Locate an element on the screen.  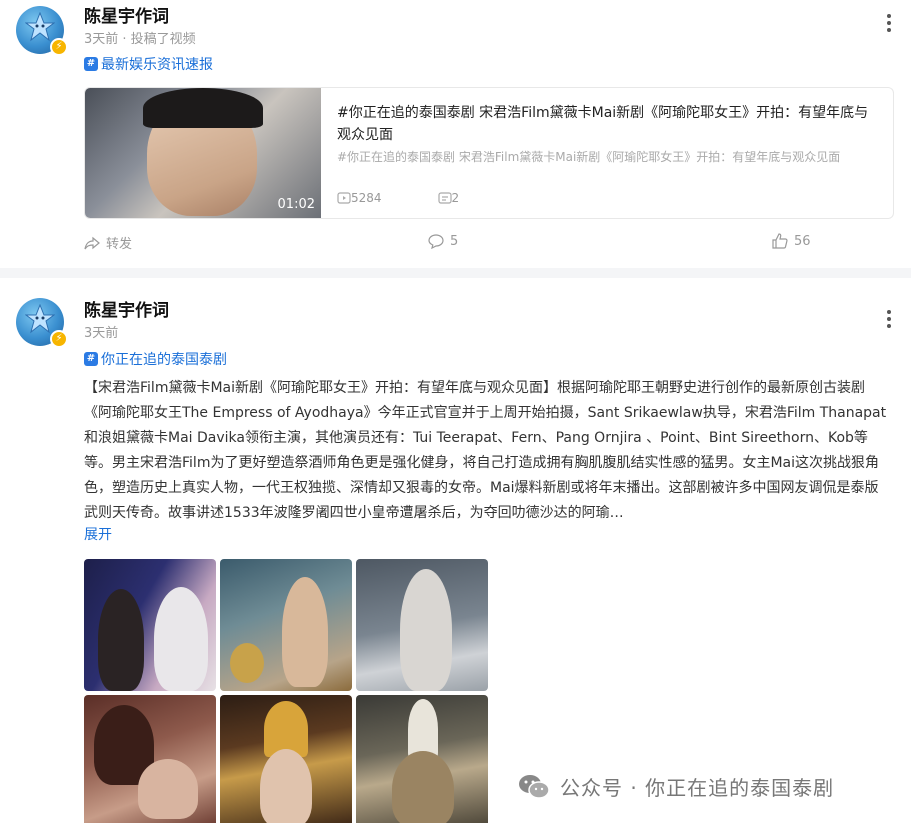
topic-tag: # 你正在追的泰国泰剧 is located at coordinates (155, 359).